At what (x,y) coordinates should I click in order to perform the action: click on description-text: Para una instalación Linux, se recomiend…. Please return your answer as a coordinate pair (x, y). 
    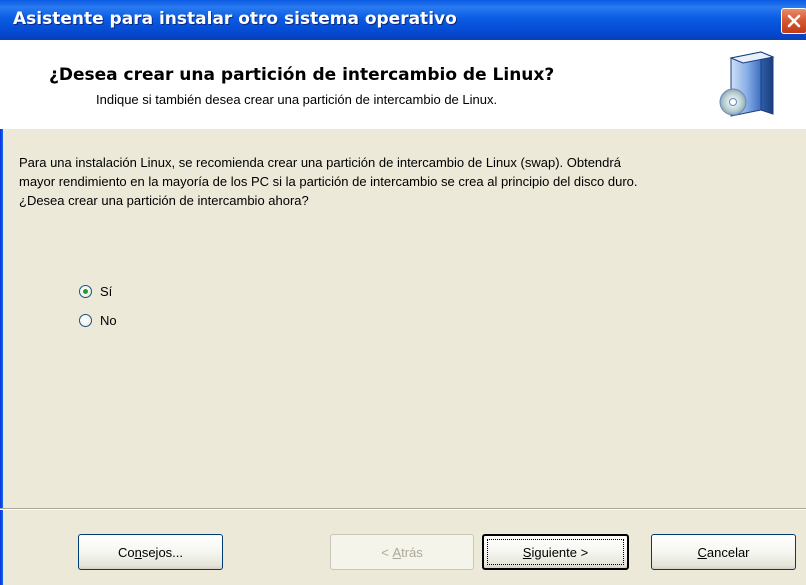
    Looking at the image, I should click on (328, 181).